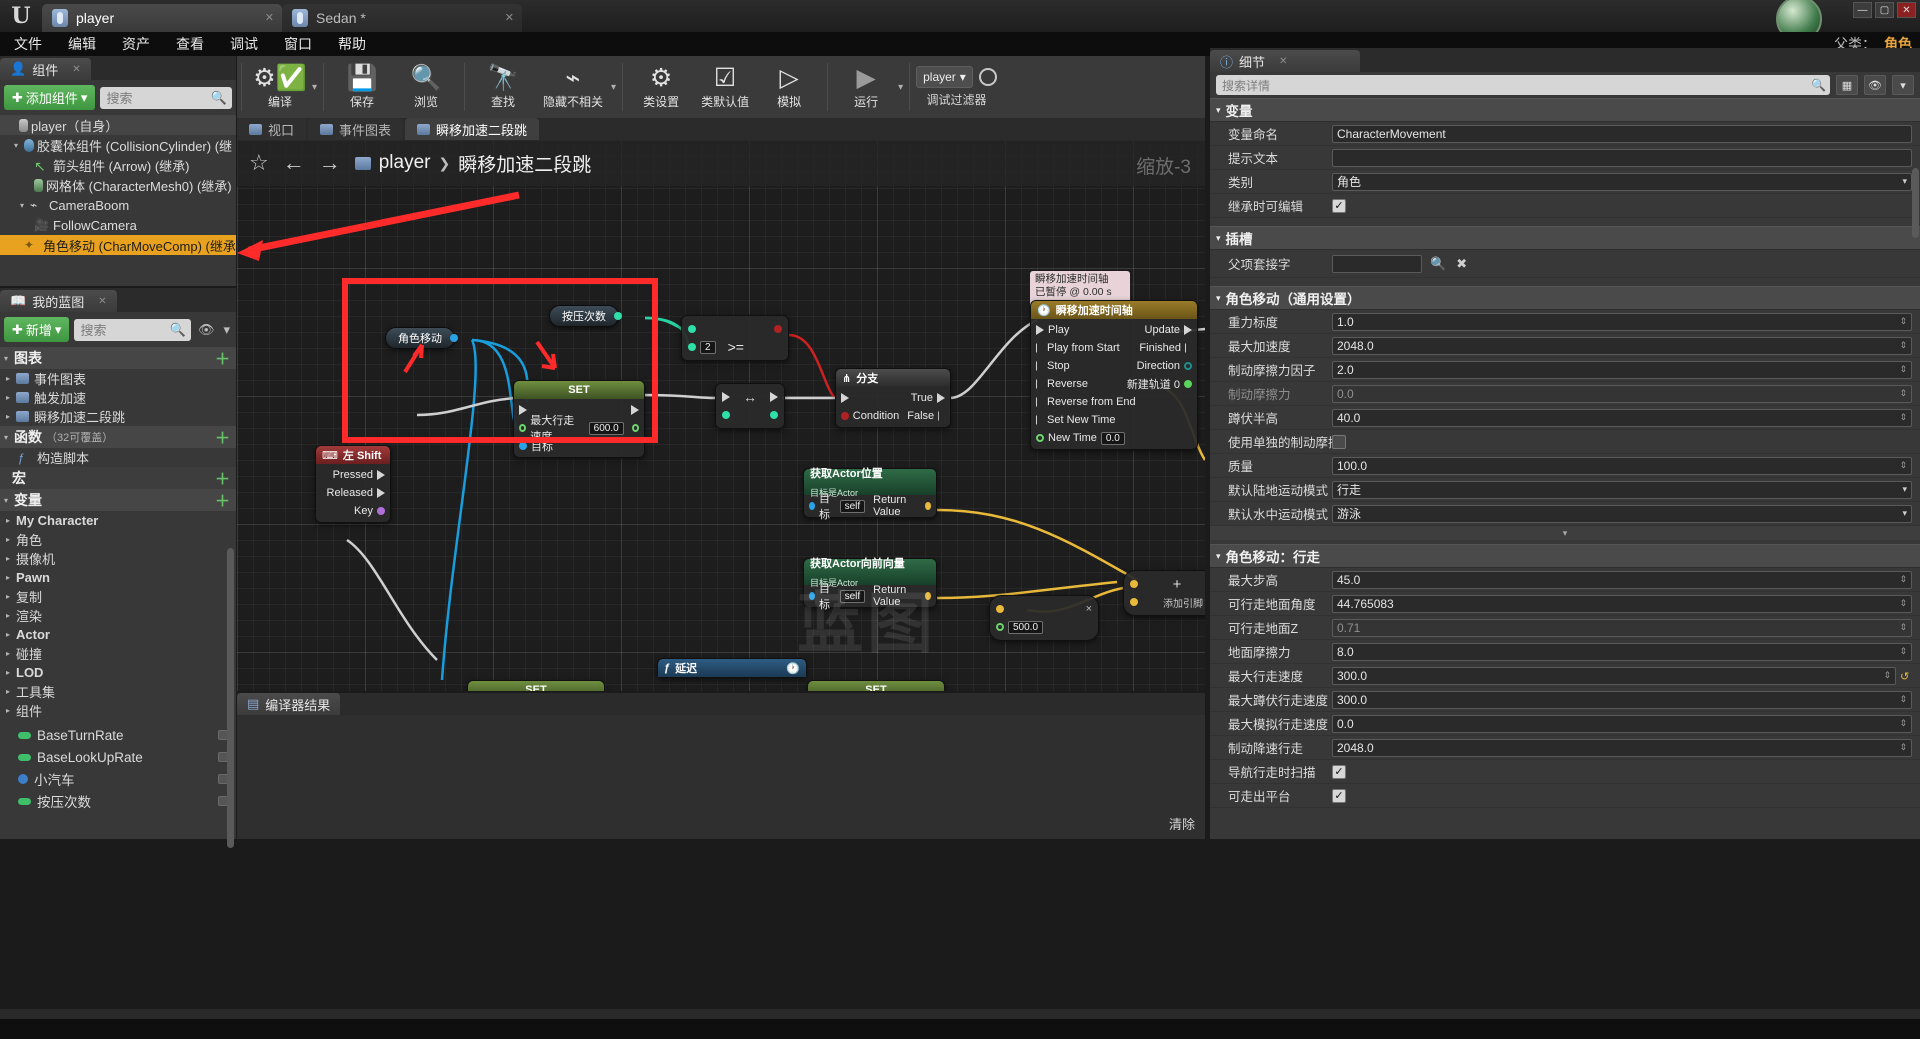  I want to click on bool-out-pin, so click(778, 329).